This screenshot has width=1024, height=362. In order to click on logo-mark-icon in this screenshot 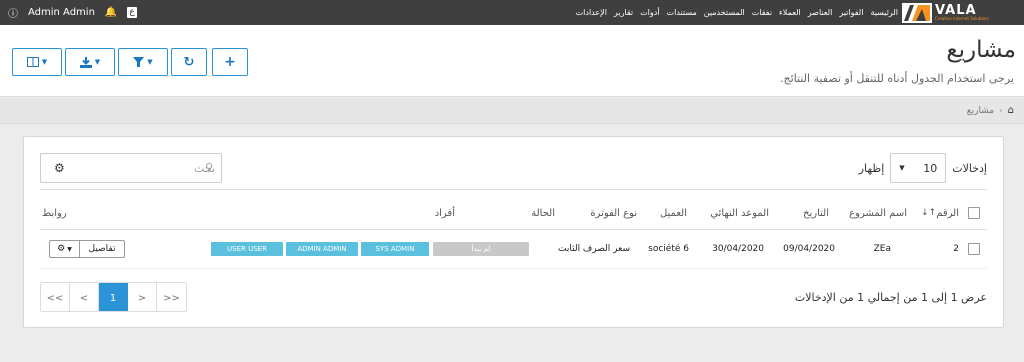, I will do `click(917, 12)`.